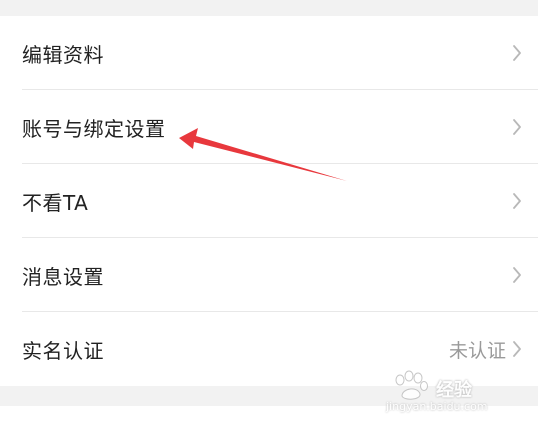  What do you see at coordinates (94, 128) in the screenshot?
I see `settings-item-label: 账号与绑定设置` at bounding box center [94, 128].